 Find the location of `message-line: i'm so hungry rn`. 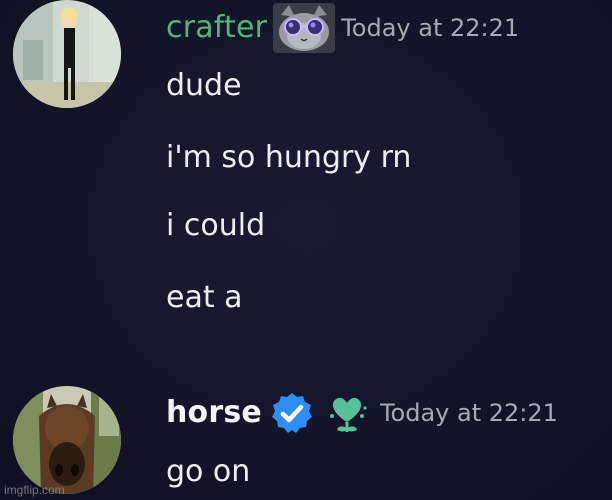

message-line: i'm so hungry rn is located at coordinates (289, 157).